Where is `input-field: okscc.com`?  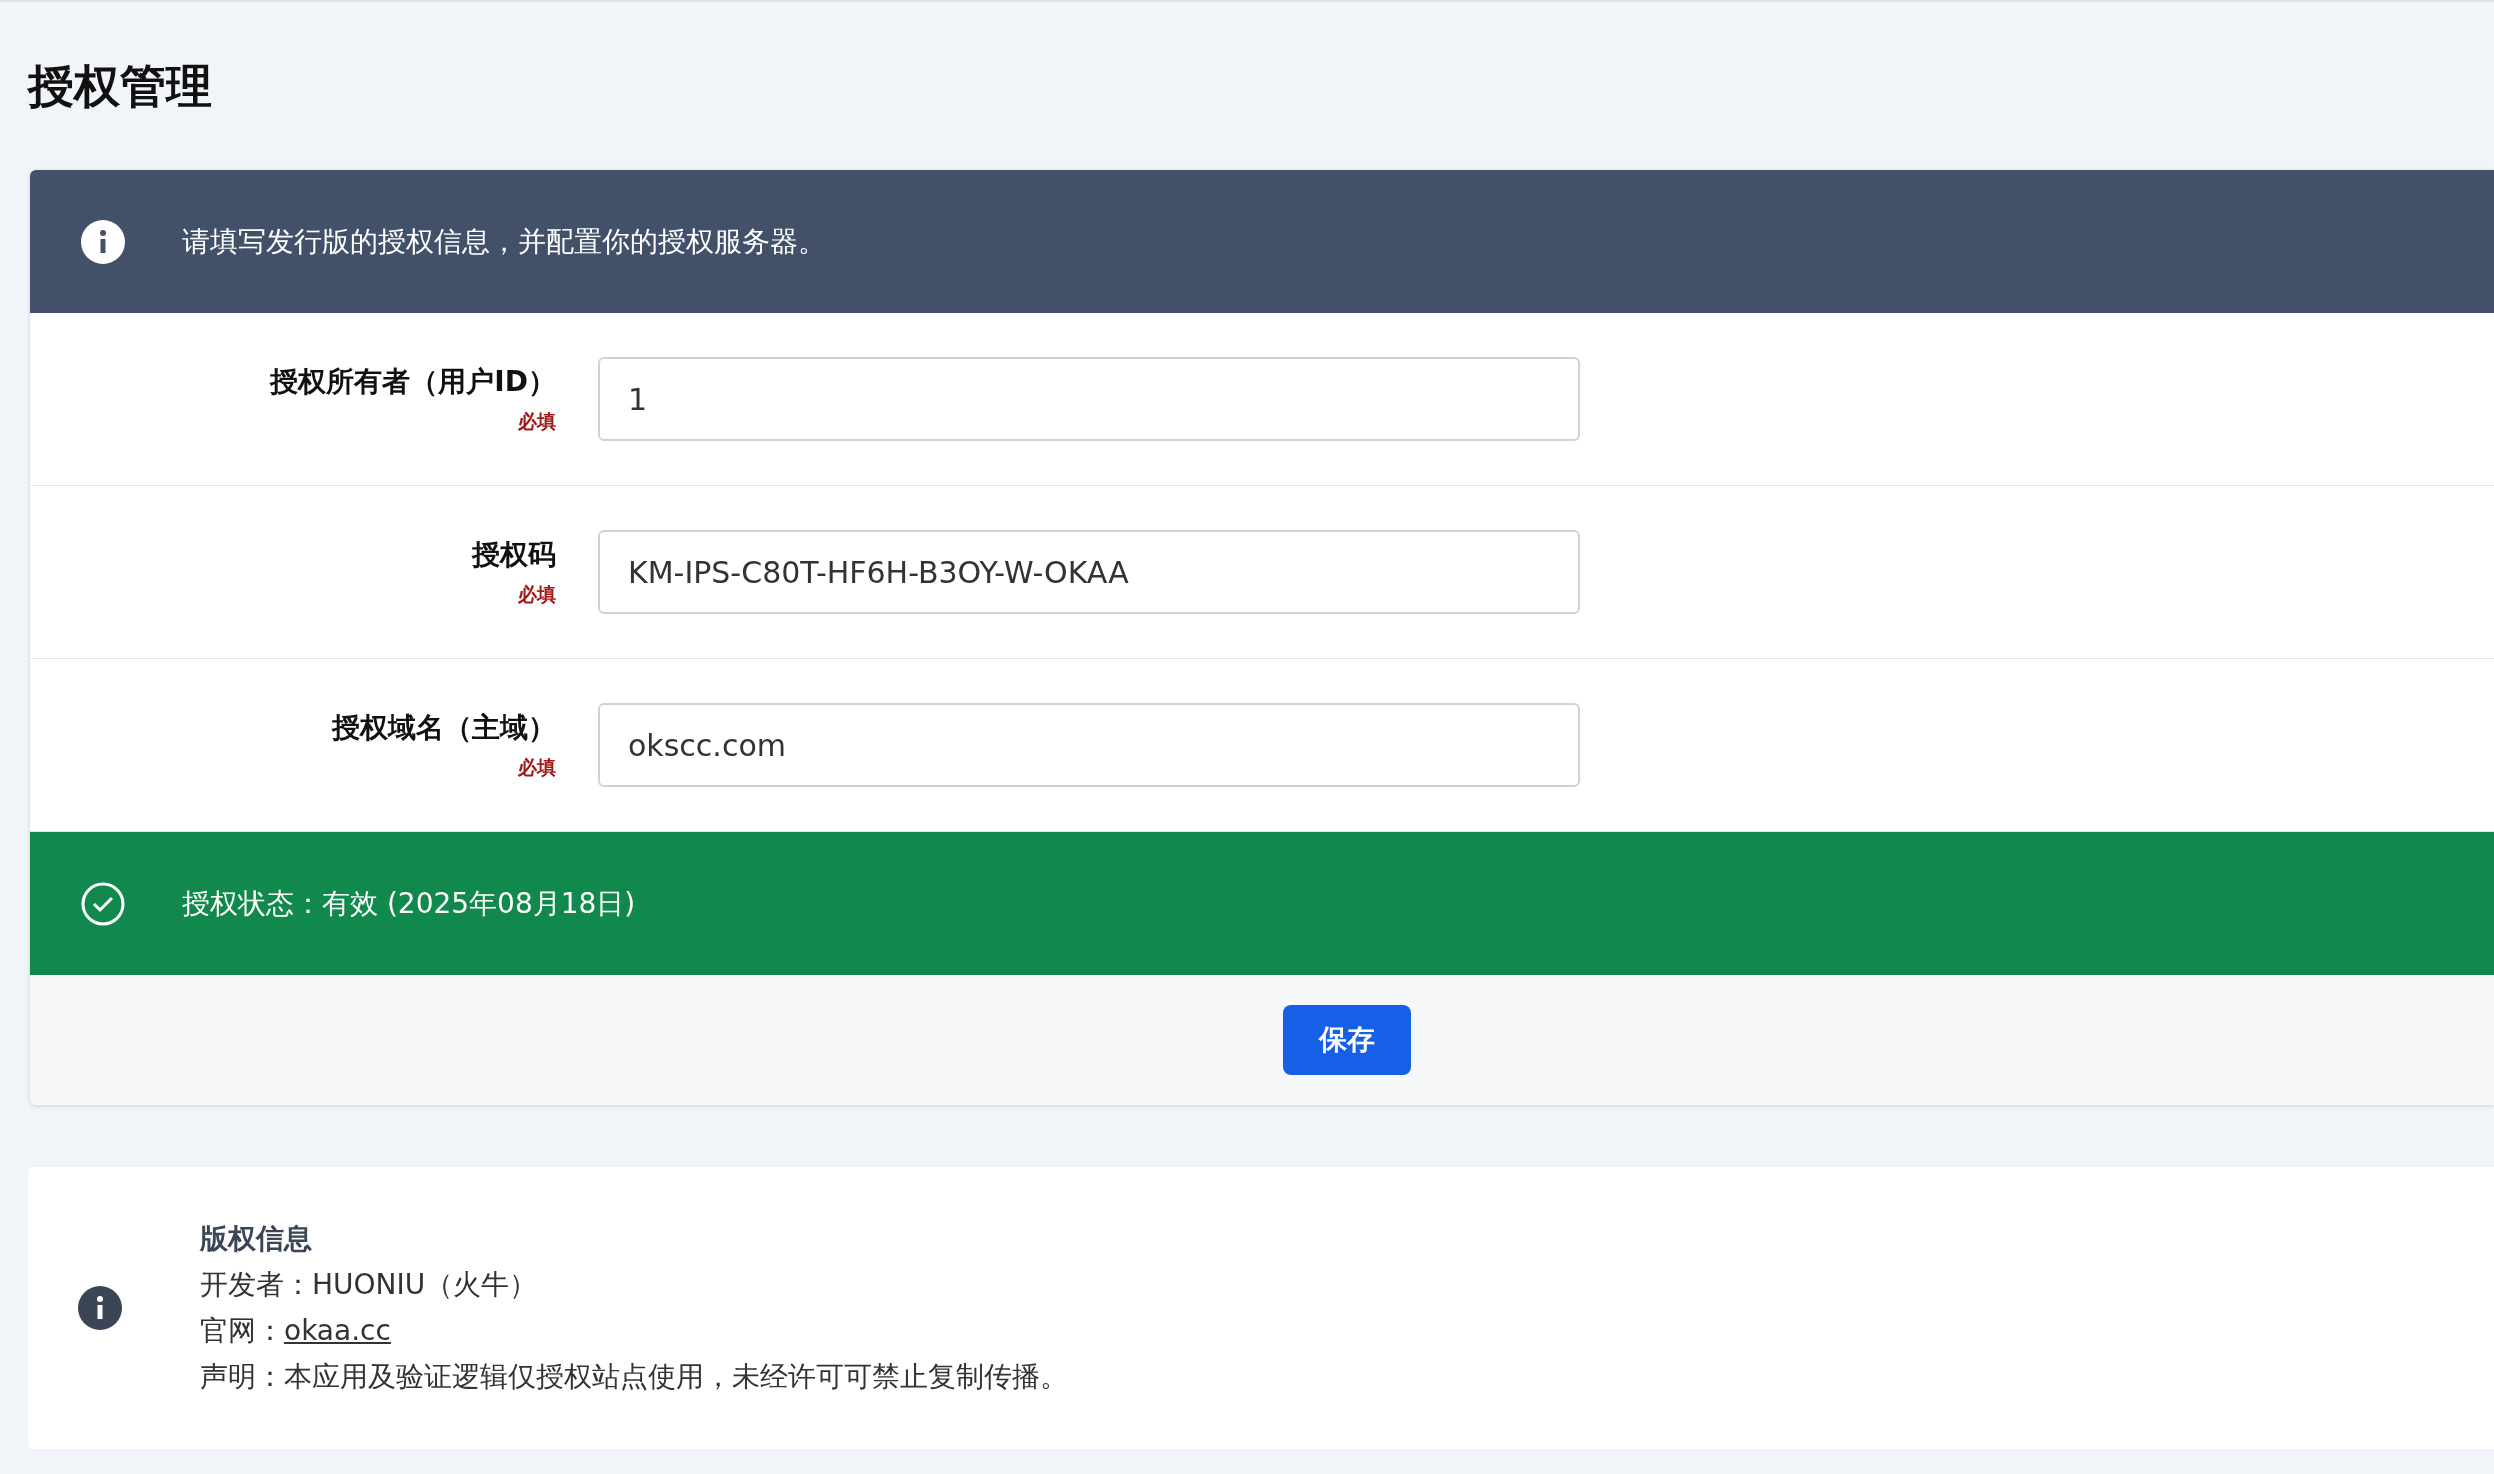 input-field: okscc.com is located at coordinates (1089, 745).